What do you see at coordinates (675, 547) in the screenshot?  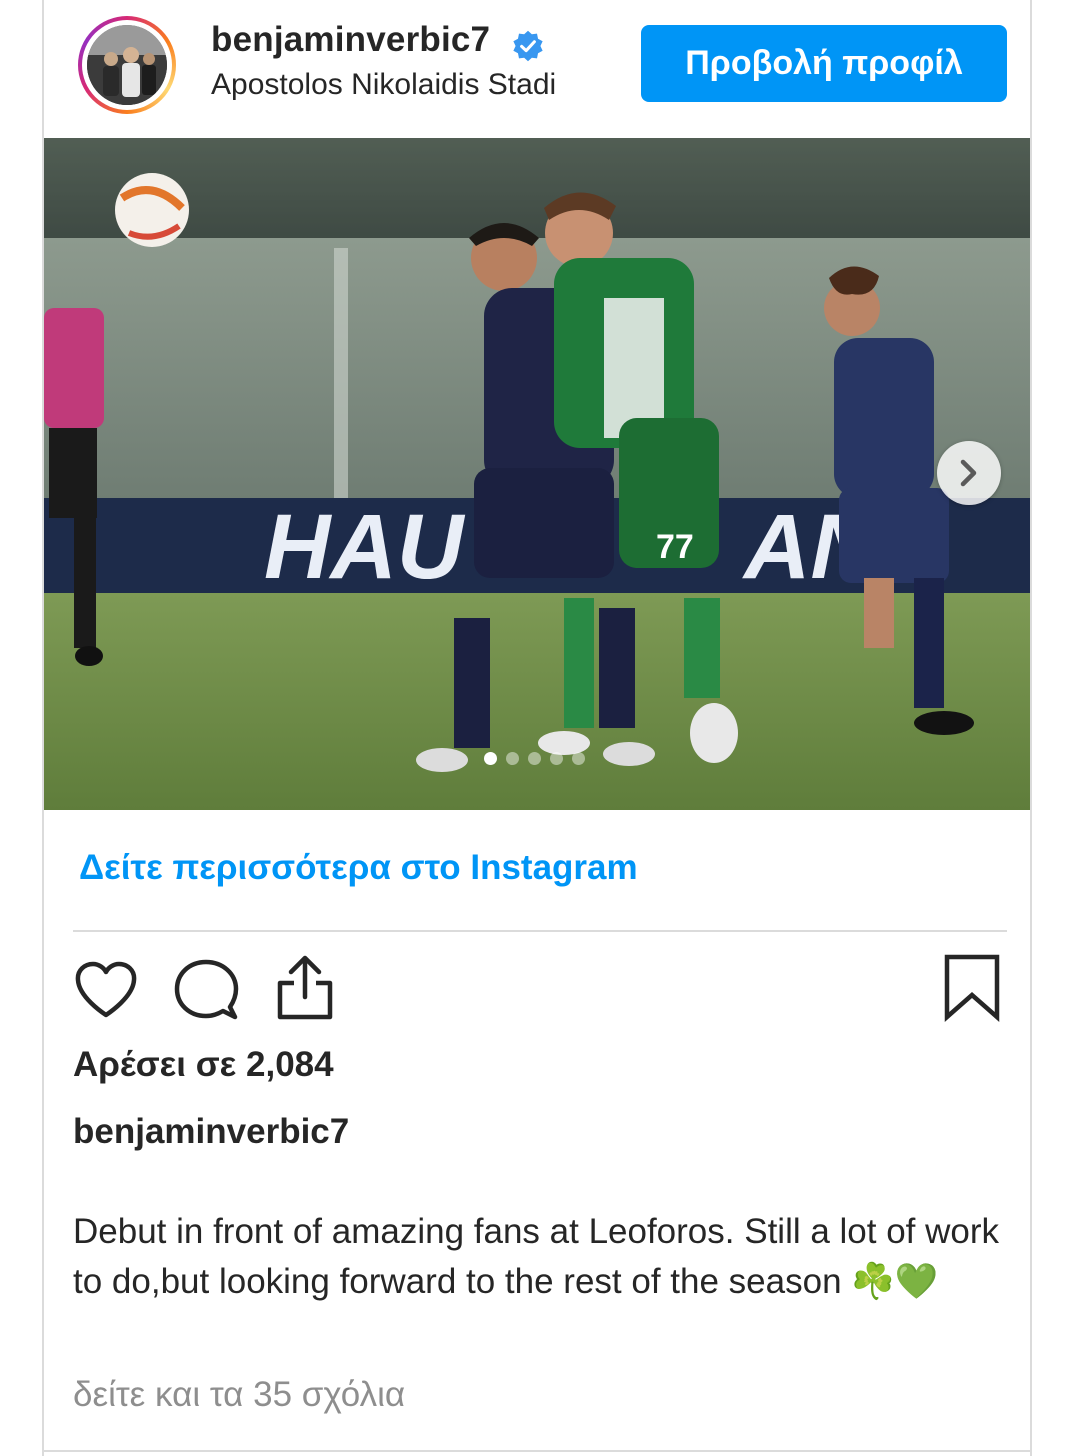 I see `jersey-number: 77` at bounding box center [675, 547].